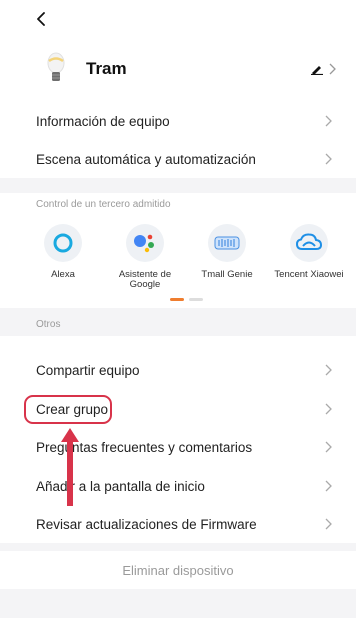 This screenshot has height=618, width=356. Describe the element at coordinates (106, 68) in the screenshot. I see `device-name: Tram` at that location.